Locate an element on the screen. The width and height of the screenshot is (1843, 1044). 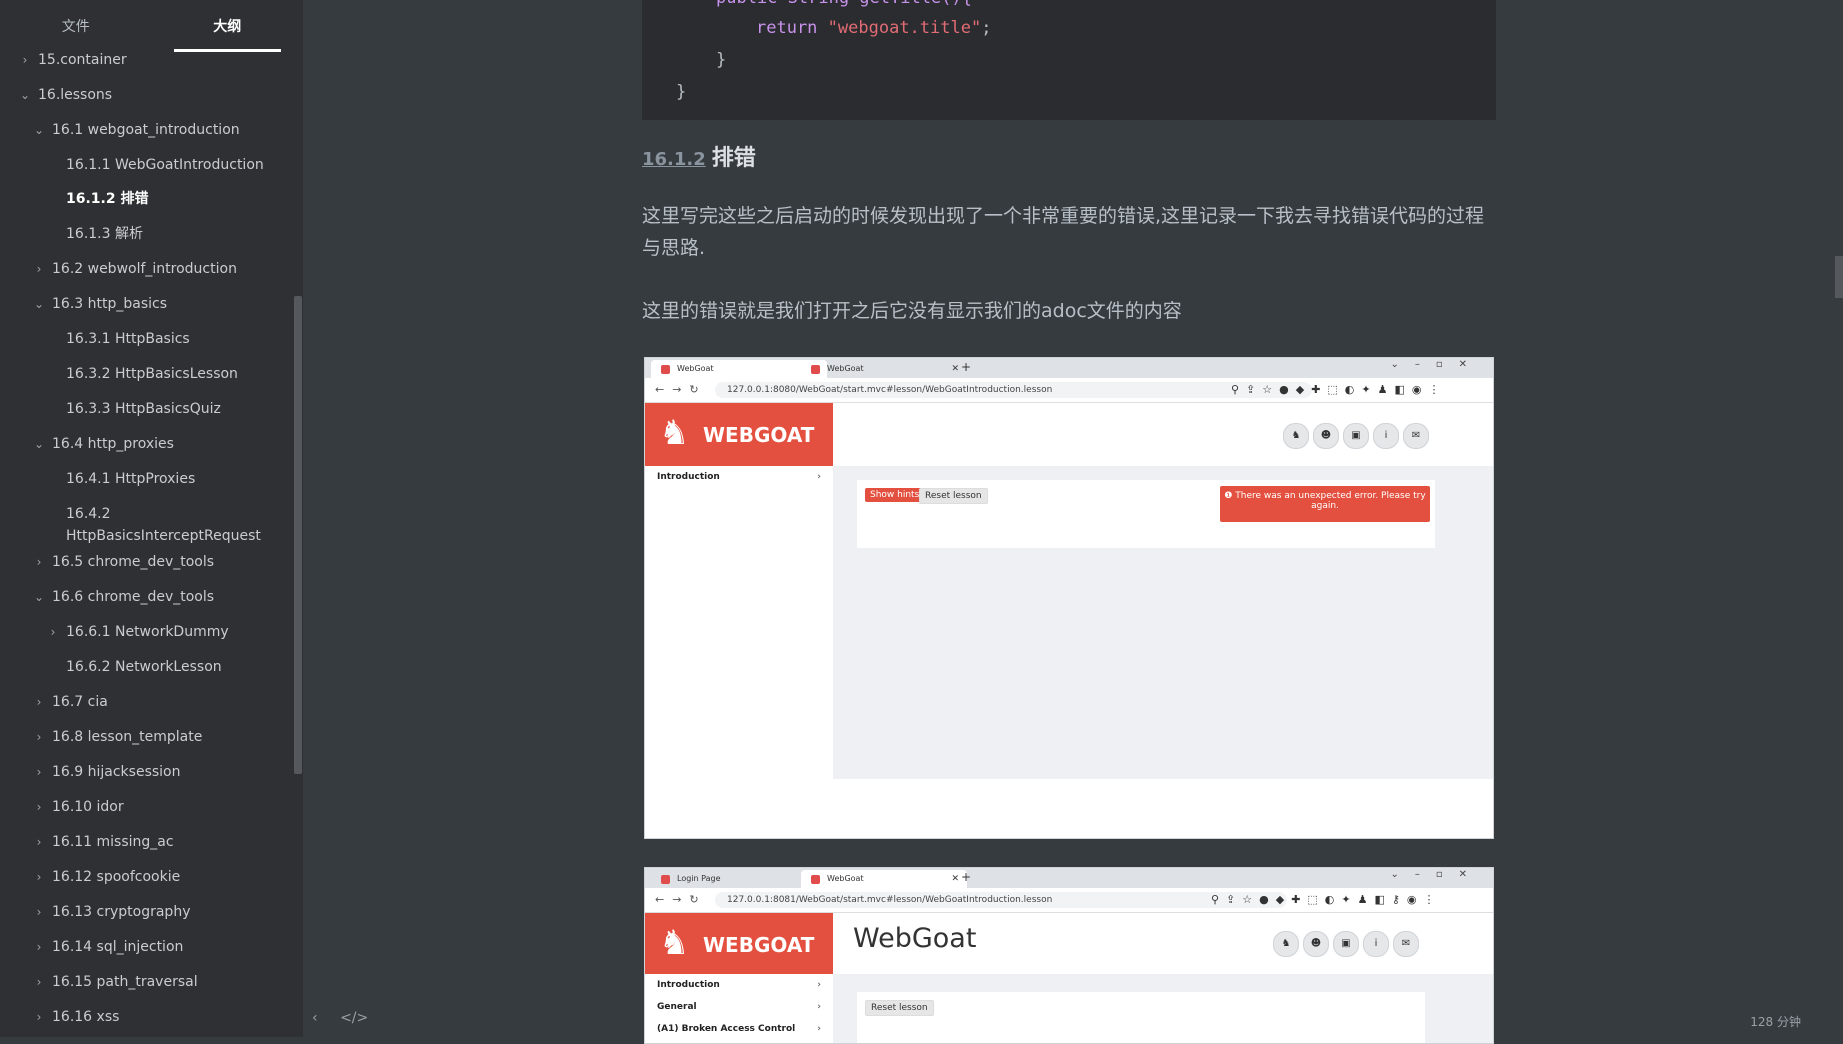
chevron-left-icon: ‹ is located at coordinates (315, 1018).